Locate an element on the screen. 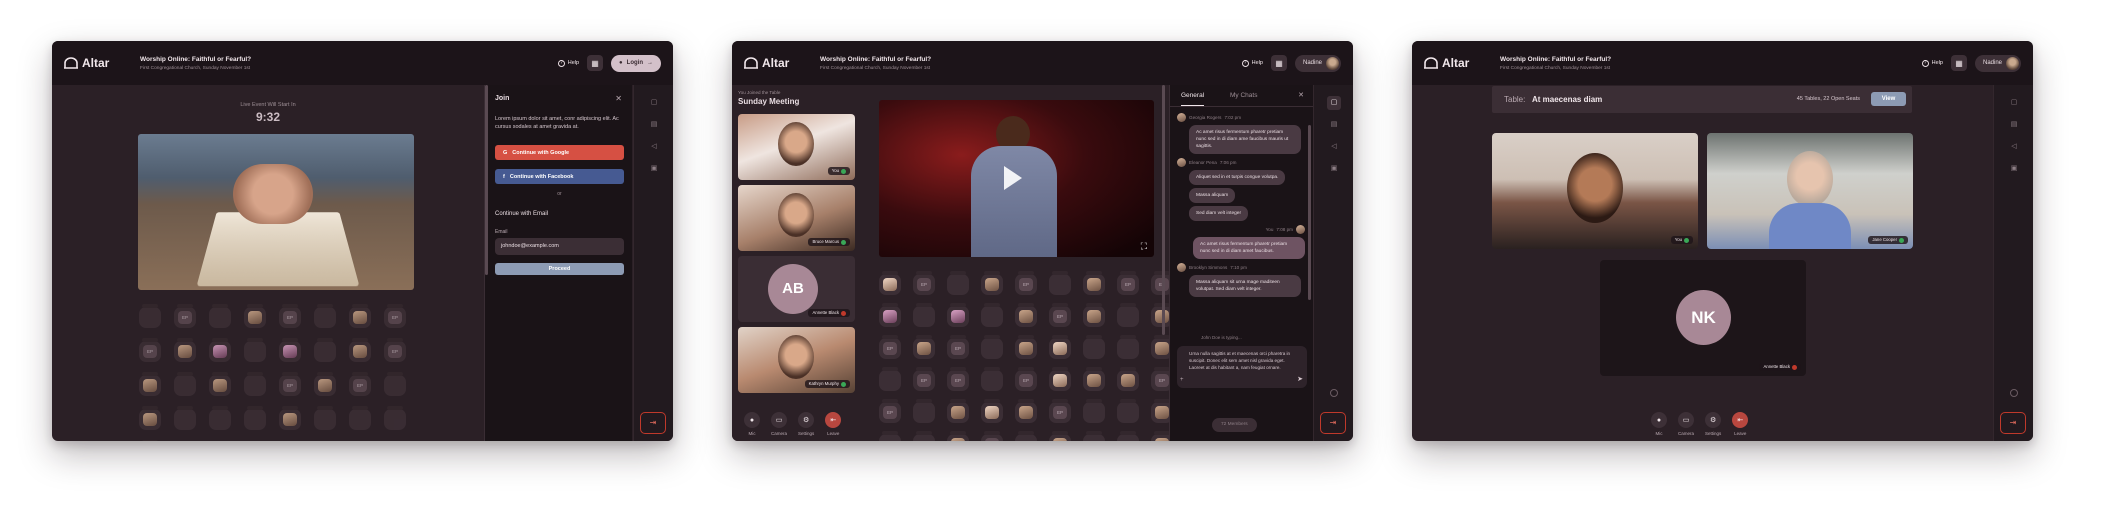  close-icon: ✕ is located at coordinates (1301, 95).